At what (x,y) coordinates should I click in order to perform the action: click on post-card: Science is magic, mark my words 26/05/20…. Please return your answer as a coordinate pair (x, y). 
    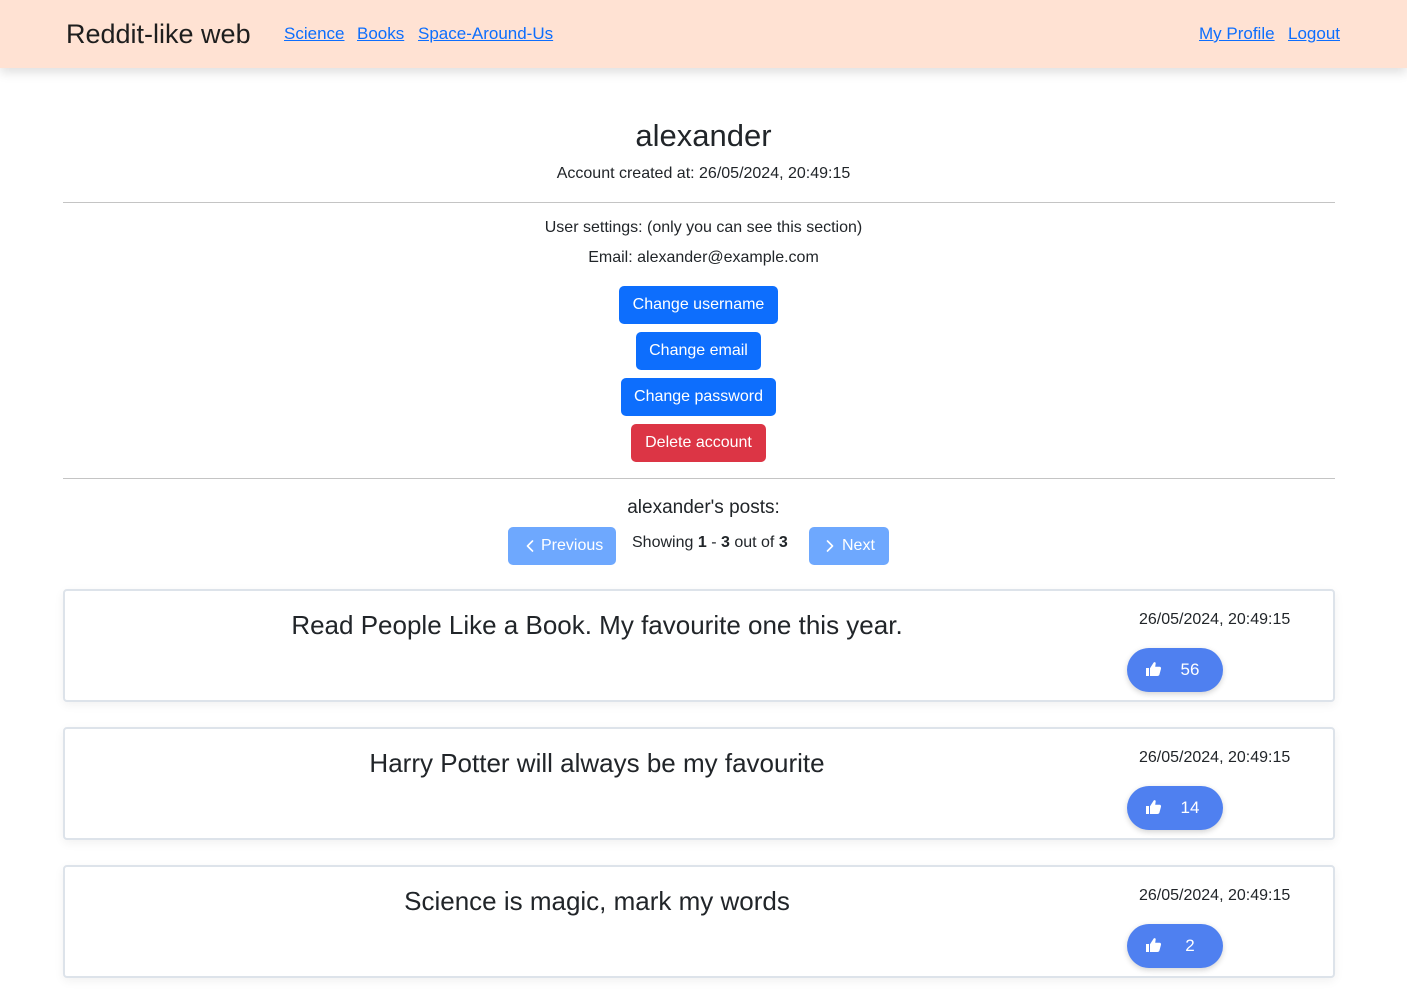
    Looking at the image, I should click on (699, 921).